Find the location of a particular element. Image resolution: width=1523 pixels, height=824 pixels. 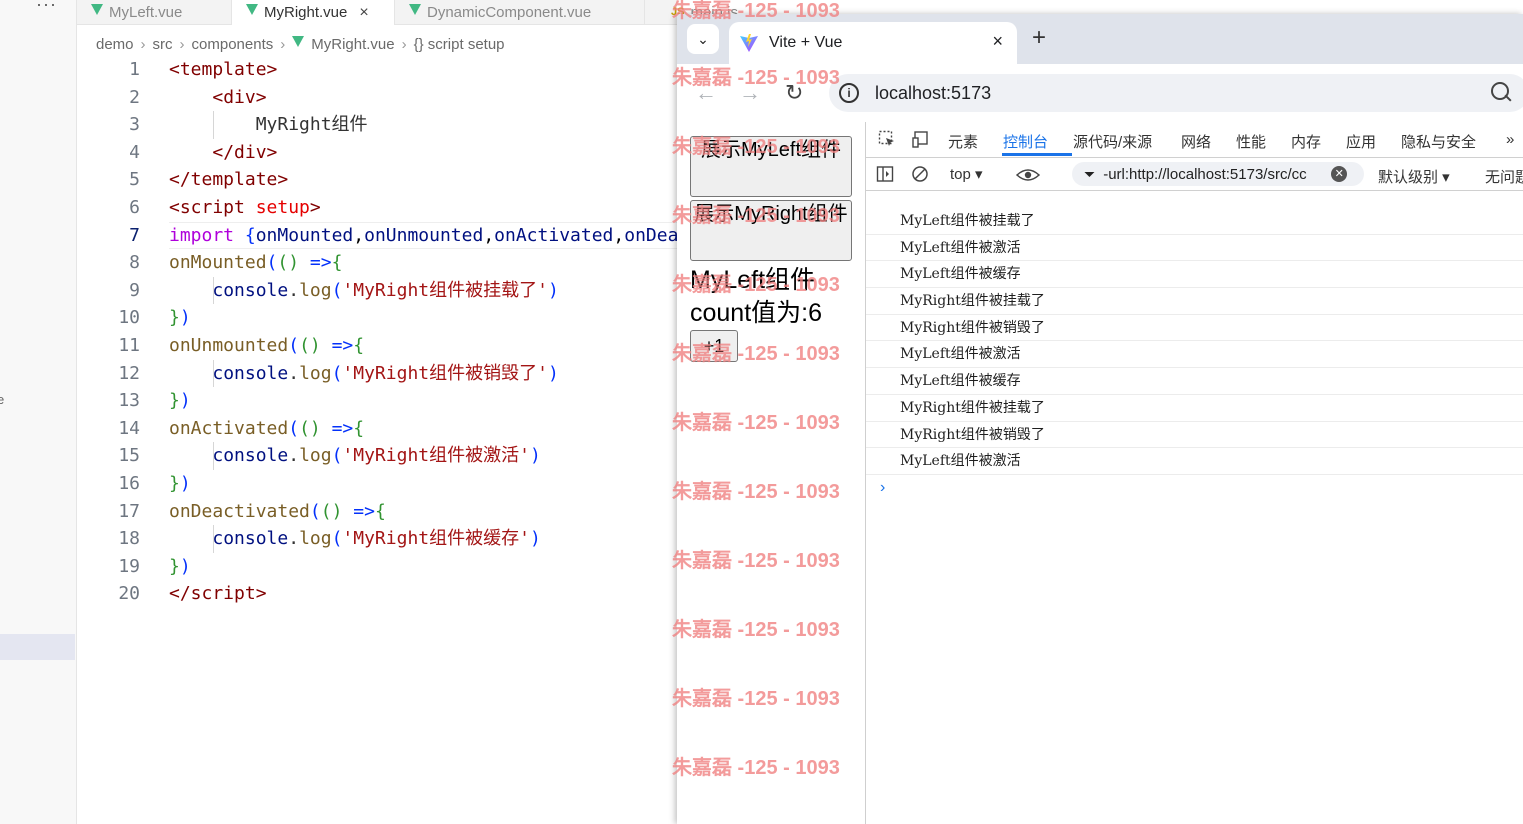

sidebar-text-fragment: e is located at coordinates (2, 399).